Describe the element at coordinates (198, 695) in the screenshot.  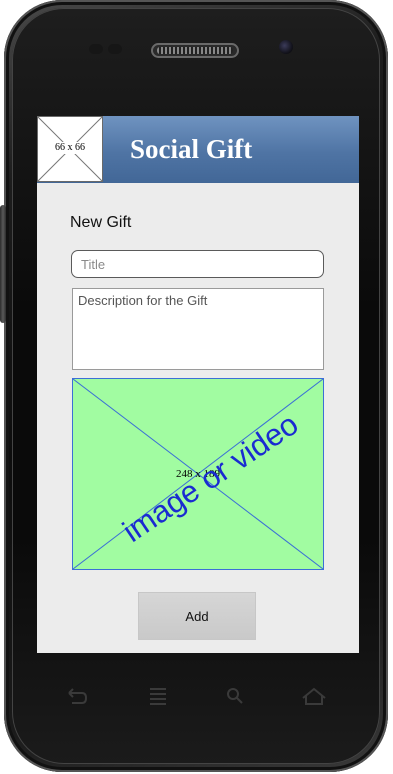
I see `system-nav-bar` at that location.